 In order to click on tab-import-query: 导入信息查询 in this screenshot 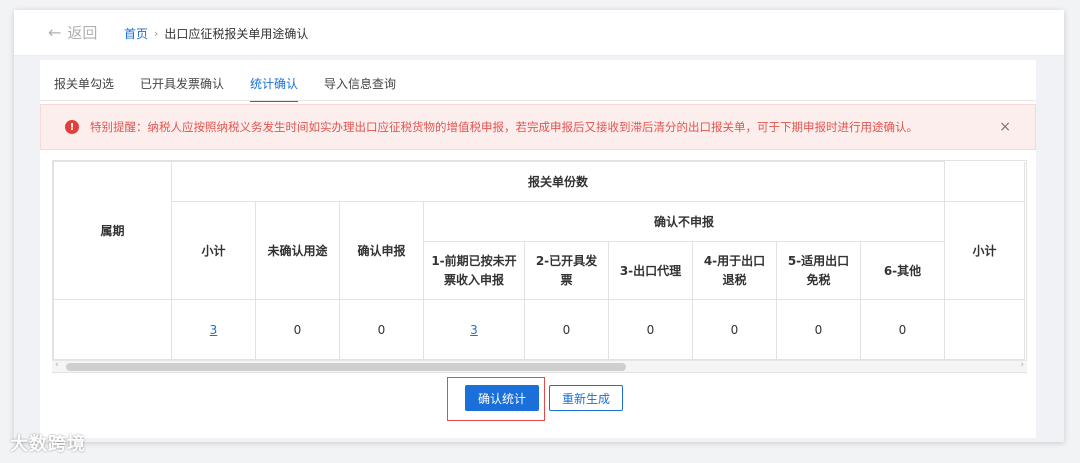, I will do `click(360, 88)`.